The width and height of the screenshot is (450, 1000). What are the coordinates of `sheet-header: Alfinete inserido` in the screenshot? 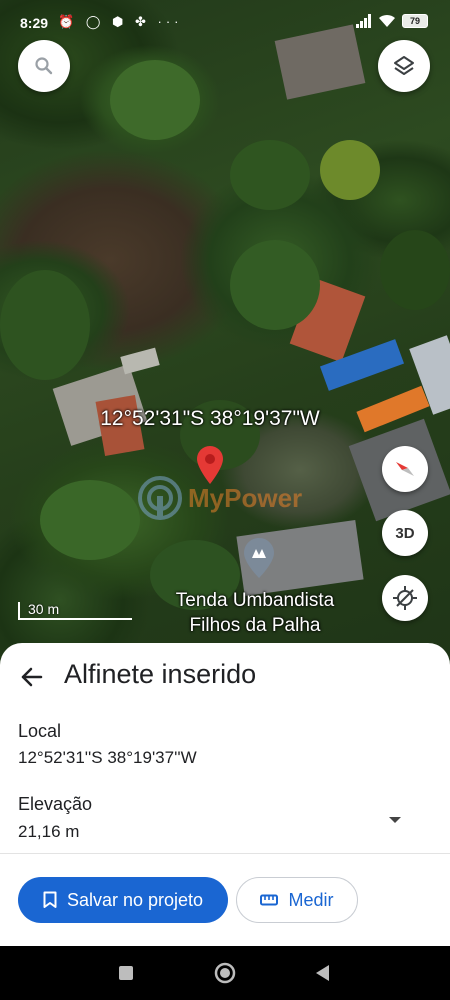 It's located at (225, 676).